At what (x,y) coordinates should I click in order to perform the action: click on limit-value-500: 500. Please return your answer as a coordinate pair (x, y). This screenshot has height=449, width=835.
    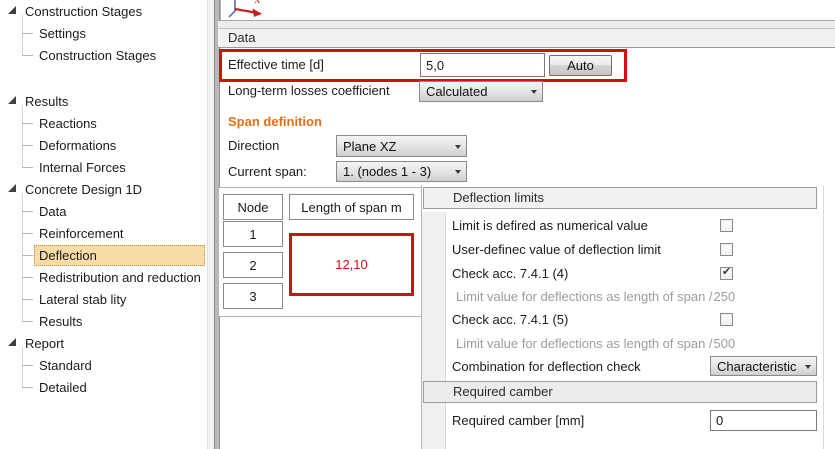
    Looking at the image, I should click on (724, 343).